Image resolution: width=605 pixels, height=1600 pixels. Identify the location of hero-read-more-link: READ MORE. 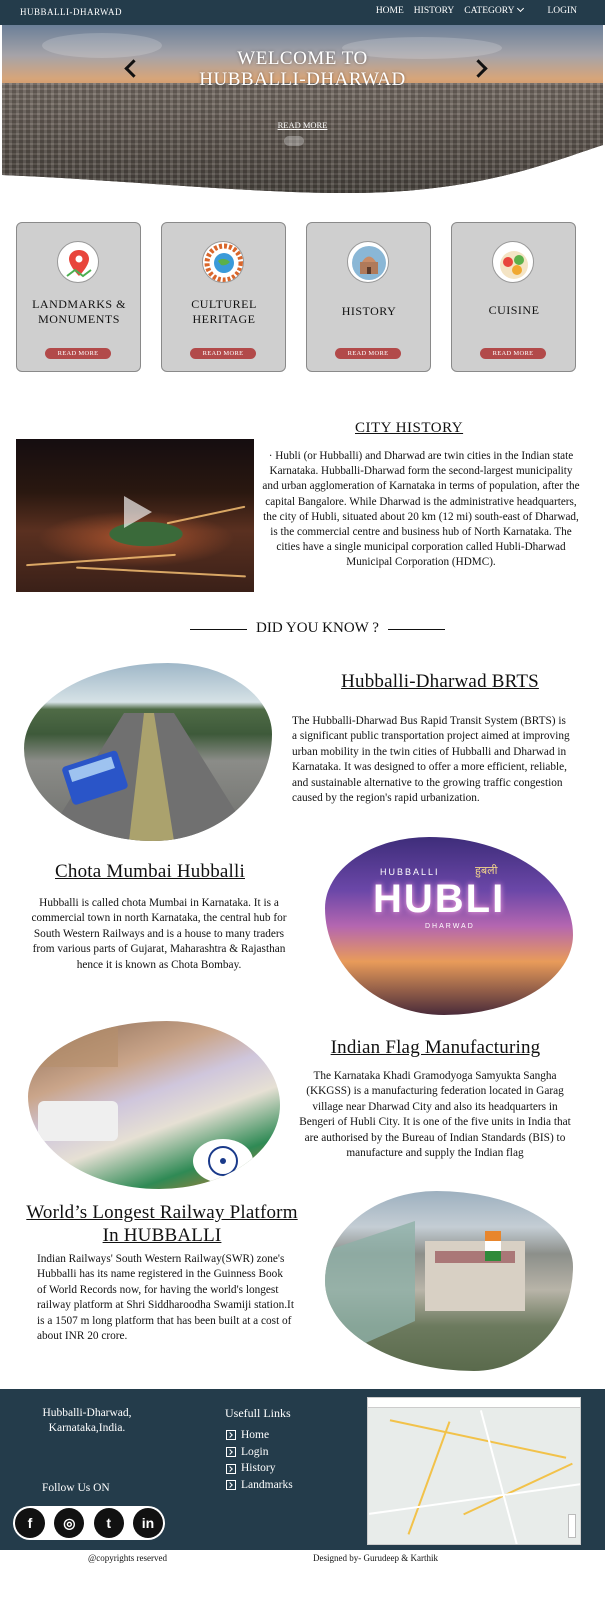
(302, 125).